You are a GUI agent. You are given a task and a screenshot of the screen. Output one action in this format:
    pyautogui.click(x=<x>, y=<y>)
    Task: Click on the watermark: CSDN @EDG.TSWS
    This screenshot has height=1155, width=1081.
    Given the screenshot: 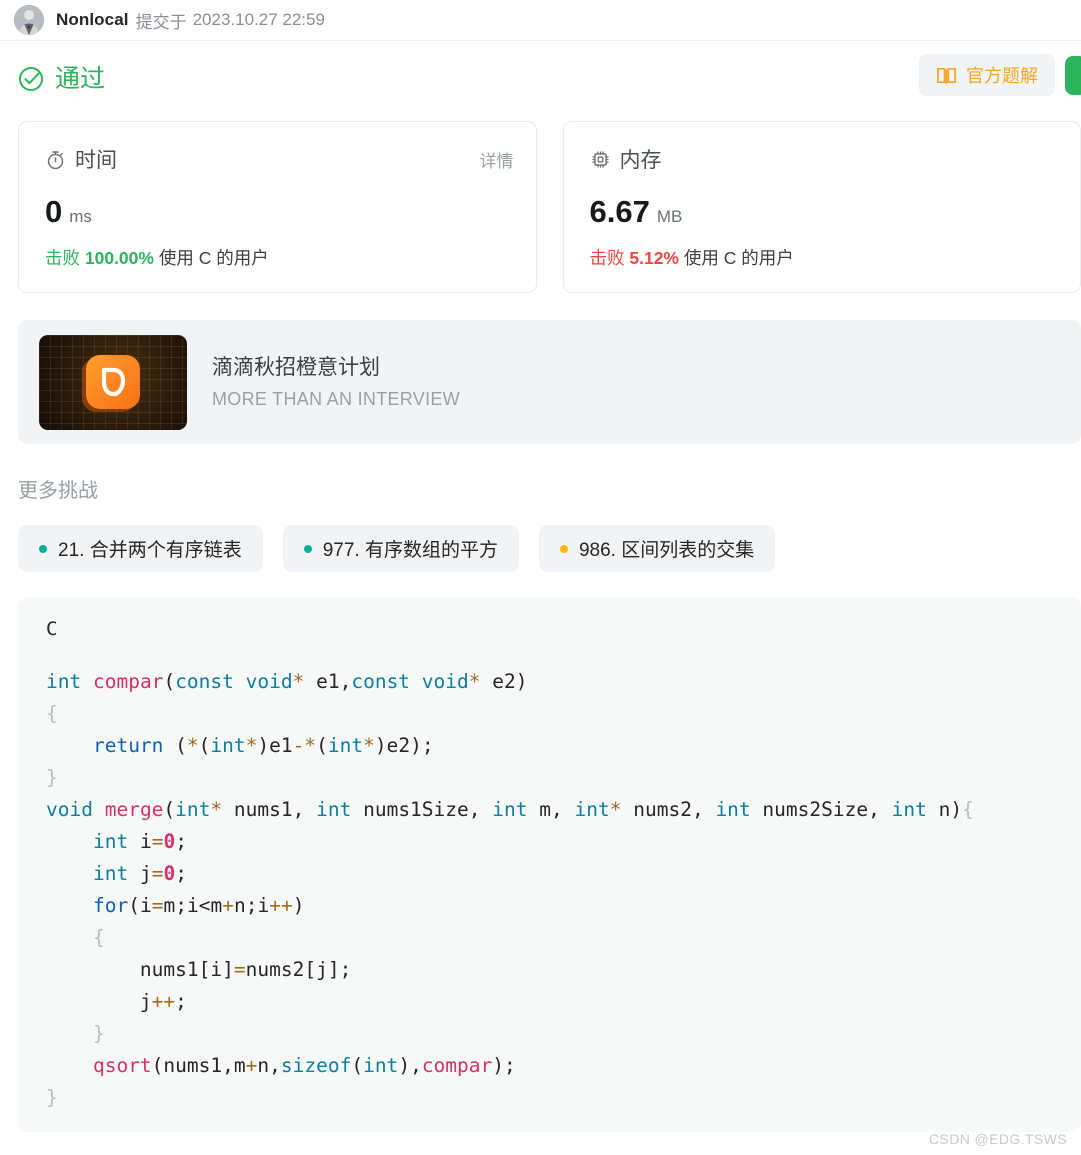 What is the action you would take?
    pyautogui.click(x=997, y=1139)
    